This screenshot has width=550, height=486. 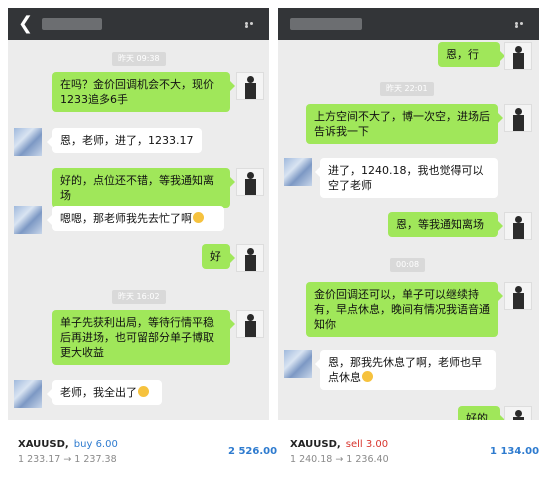 What do you see at coordinates (253, 451) in the screenshot?
I see `trade-profit: 2 526.00` at bounding box center [253, 451].